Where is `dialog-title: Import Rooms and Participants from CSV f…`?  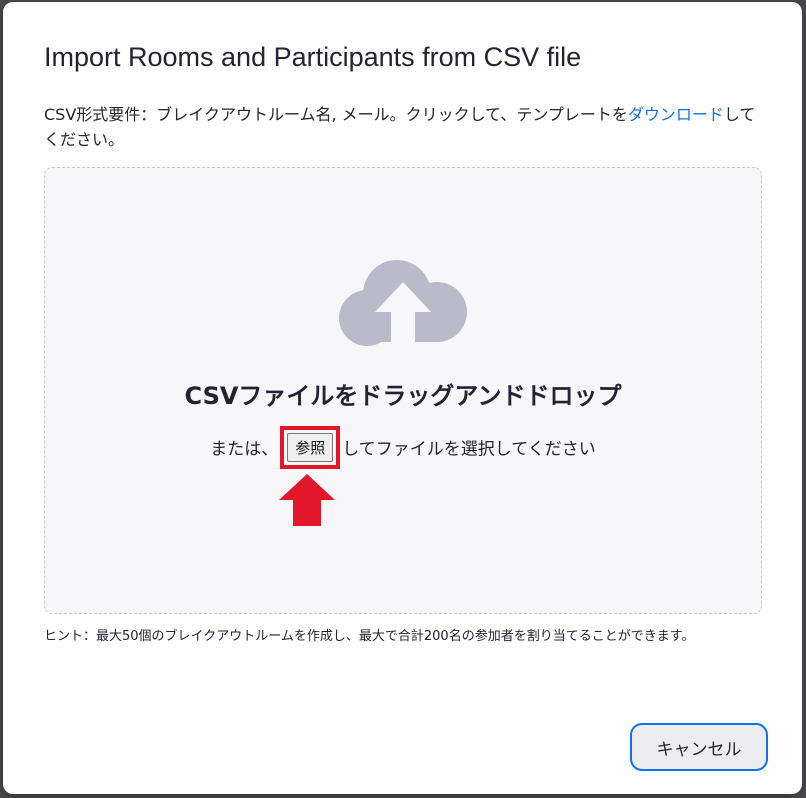 dialog-title: Import Rooms and Participants from CSV f… is located at coordinates (313, 57).